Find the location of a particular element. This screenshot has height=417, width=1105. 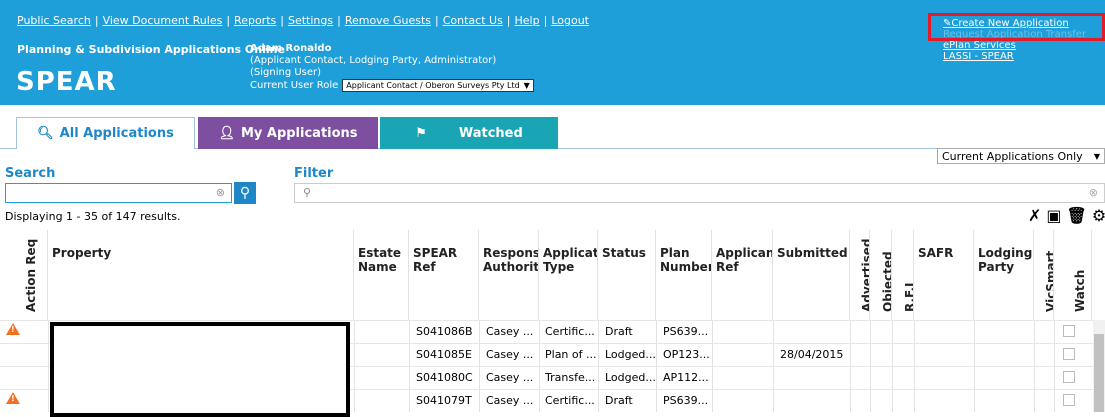

highlight-box is located at coordinates (1016, 27).